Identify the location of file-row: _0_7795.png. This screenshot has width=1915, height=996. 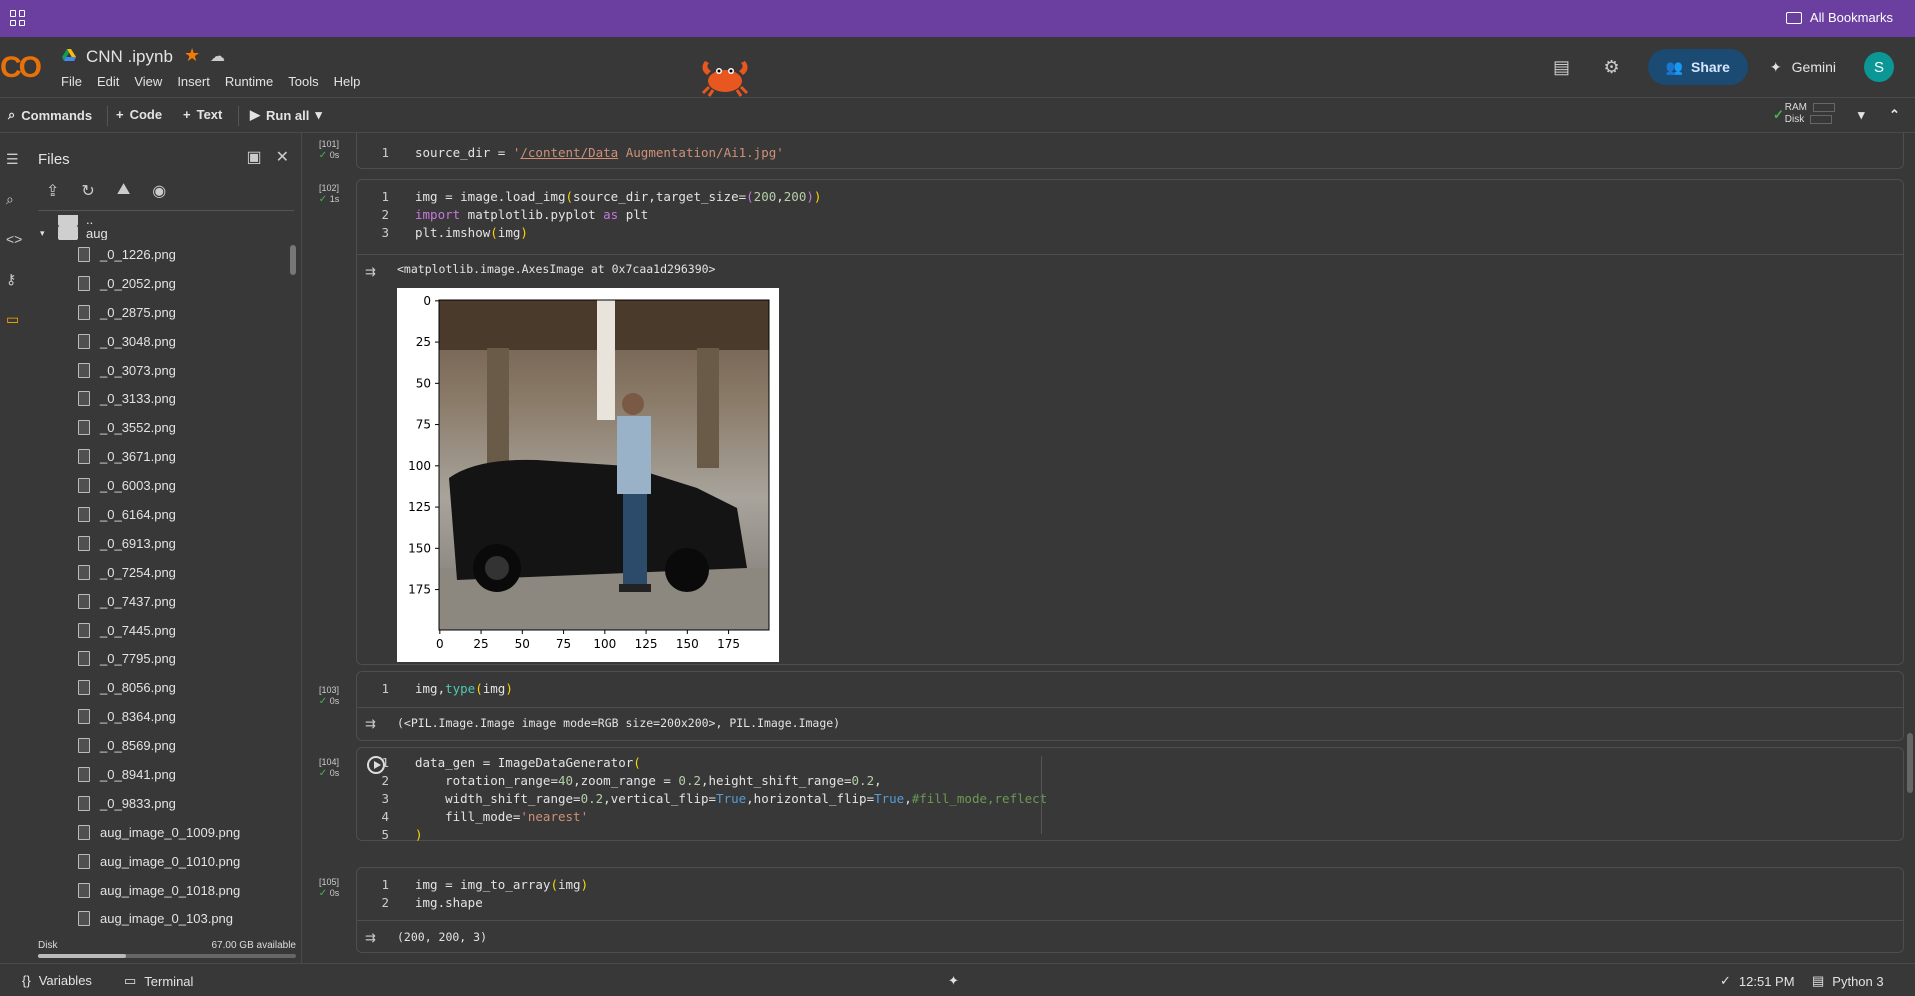
(159, 658).